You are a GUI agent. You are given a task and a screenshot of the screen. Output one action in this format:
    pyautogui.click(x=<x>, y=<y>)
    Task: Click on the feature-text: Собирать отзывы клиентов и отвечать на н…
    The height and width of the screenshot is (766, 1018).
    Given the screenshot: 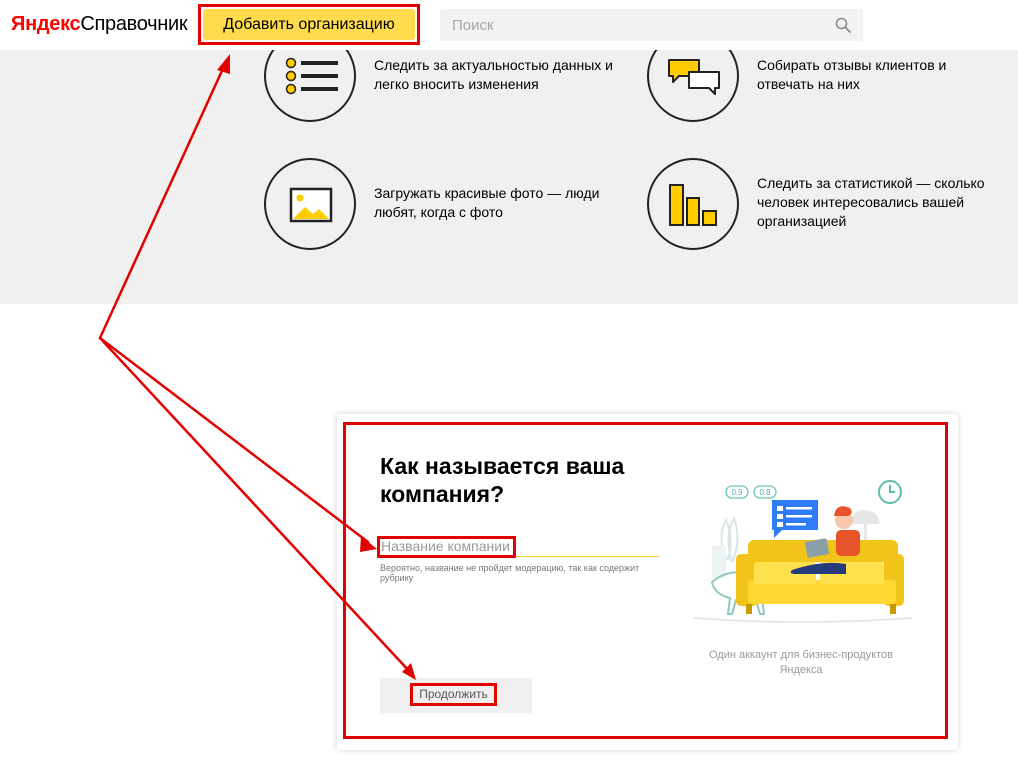 What is the action you would take?
    pyautogui.click(x=852, y=74)
    